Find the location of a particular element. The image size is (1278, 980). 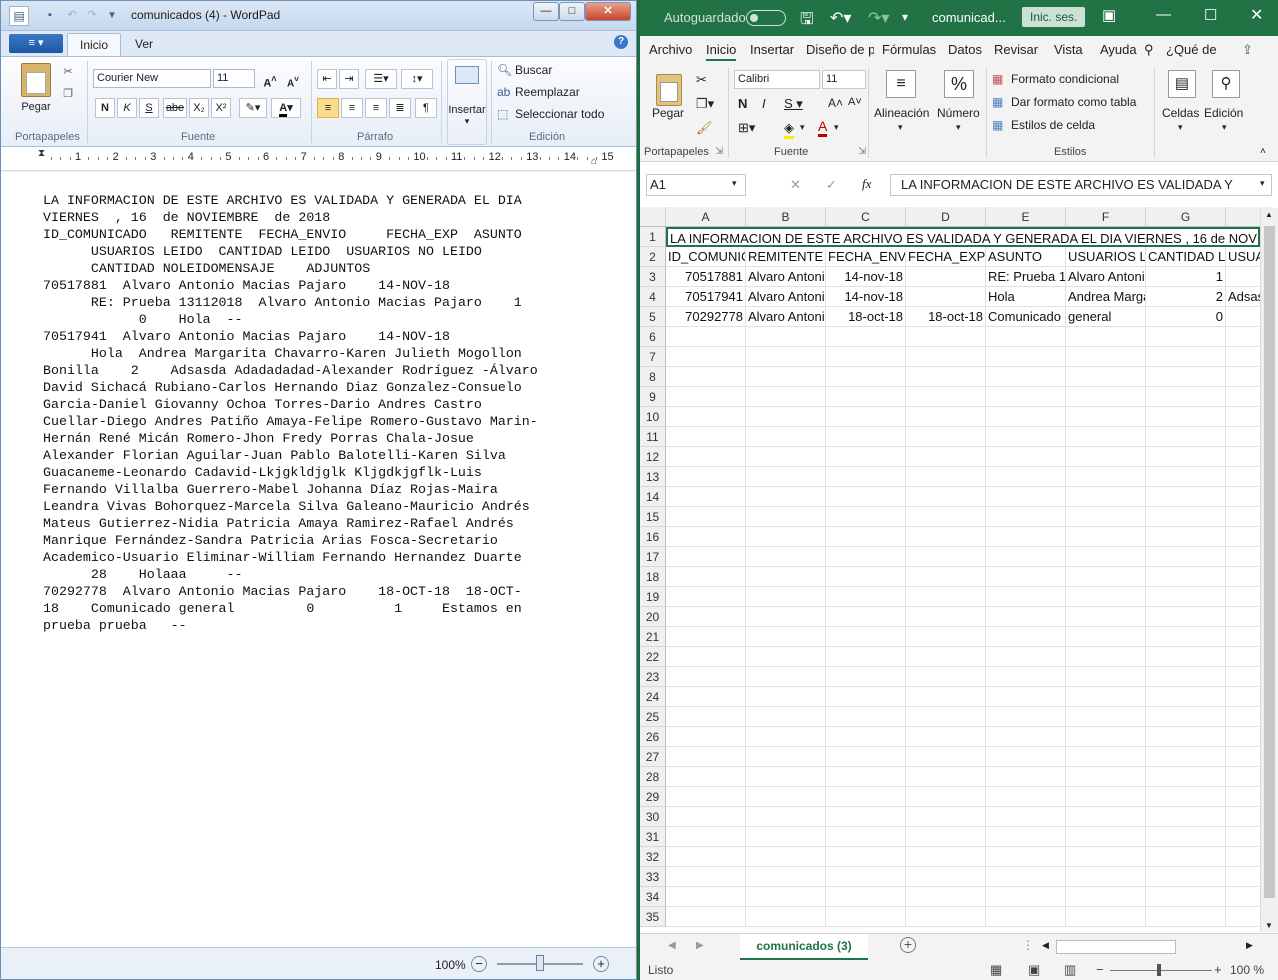

row-header: 31 is located at coordinates (653, 837).